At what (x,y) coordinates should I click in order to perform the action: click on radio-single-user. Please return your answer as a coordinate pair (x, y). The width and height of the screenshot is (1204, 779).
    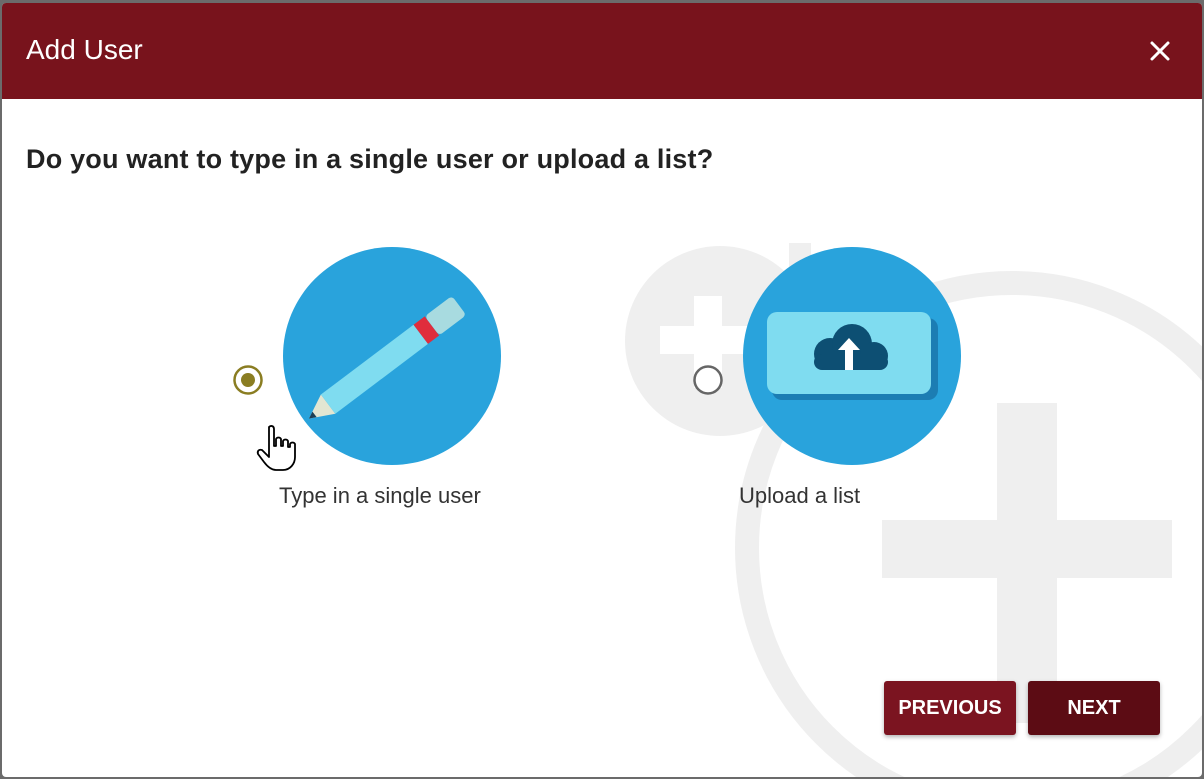
    Looking at the image, I should click on (248, 380).